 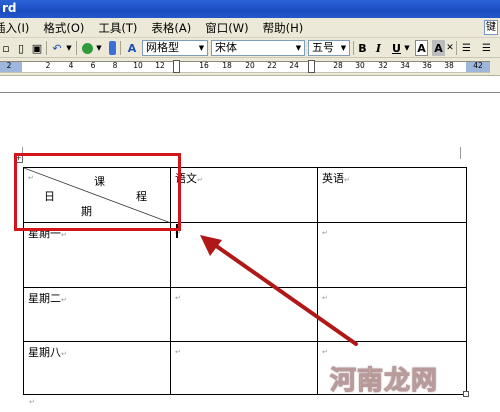 What do you see at coordinates (279, 290) in the screenshot?
I see `annotation-arrow` at bounding box center [279, 290].